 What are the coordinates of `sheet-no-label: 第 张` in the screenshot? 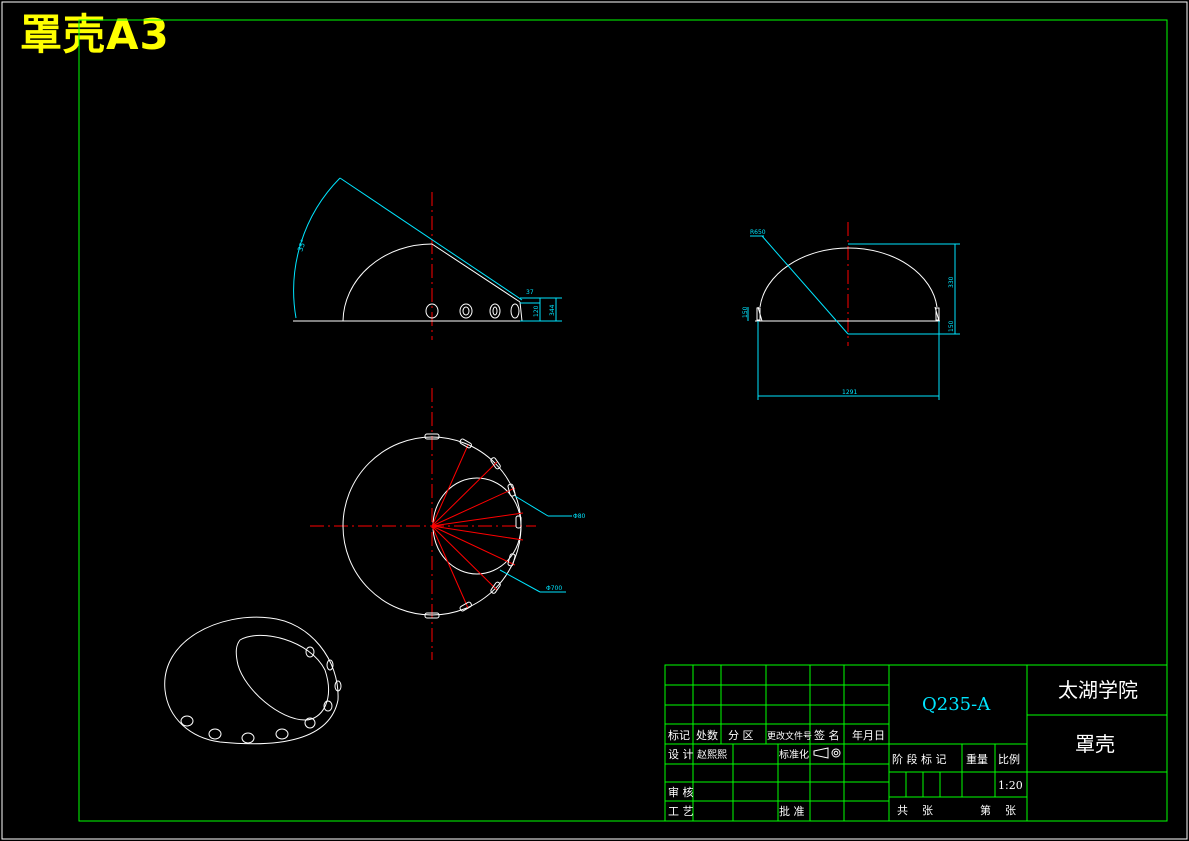 It's located at (998, 810).